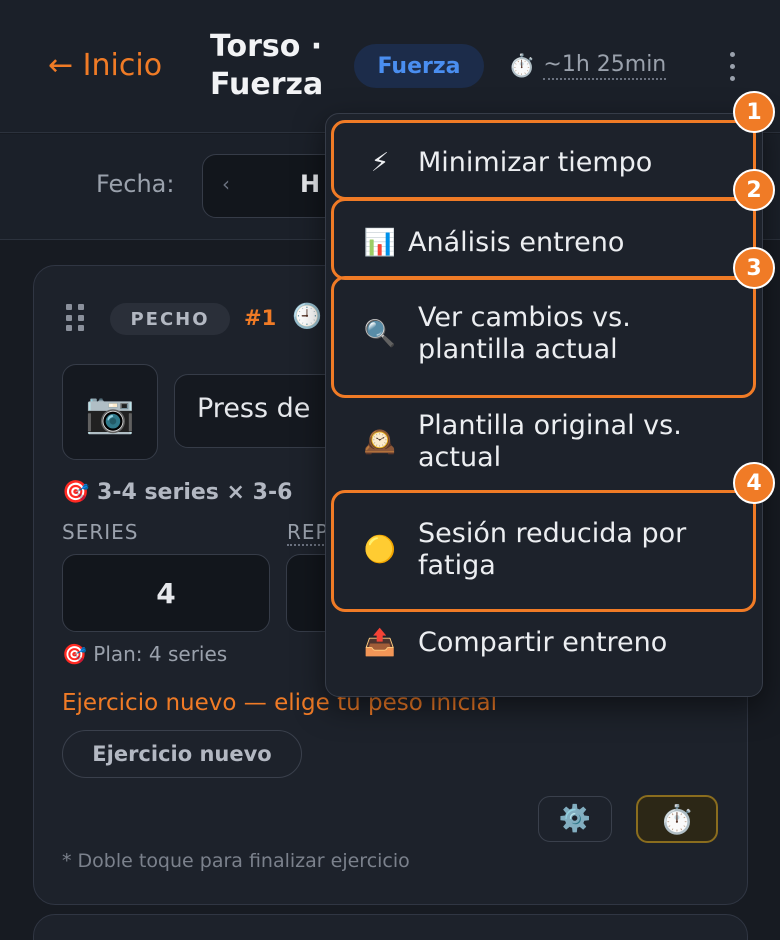  What do you see at coordinates (754, 483) in the screenshot?
I see `marker-4: 4` at bounding box center [754, 483].